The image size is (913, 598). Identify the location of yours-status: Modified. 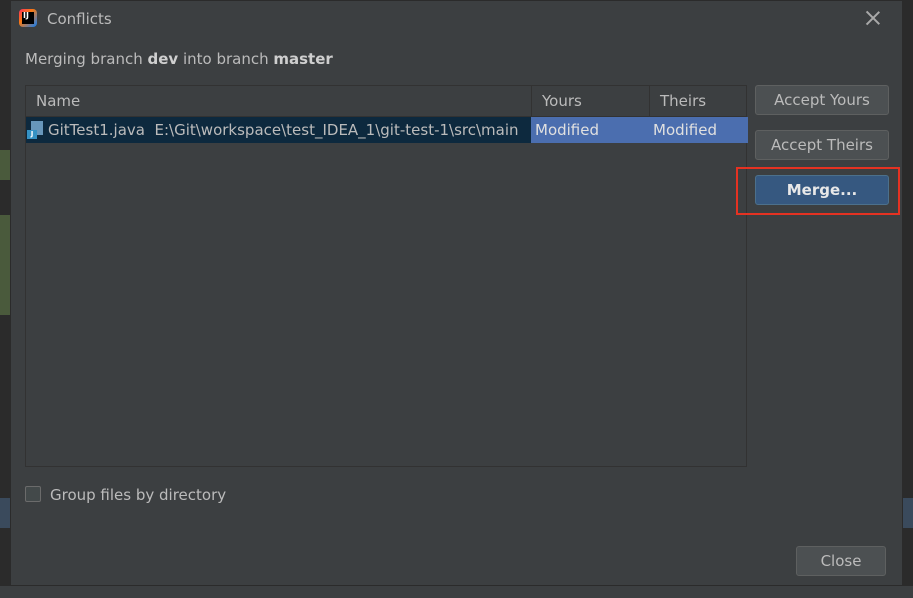
(590, 130).